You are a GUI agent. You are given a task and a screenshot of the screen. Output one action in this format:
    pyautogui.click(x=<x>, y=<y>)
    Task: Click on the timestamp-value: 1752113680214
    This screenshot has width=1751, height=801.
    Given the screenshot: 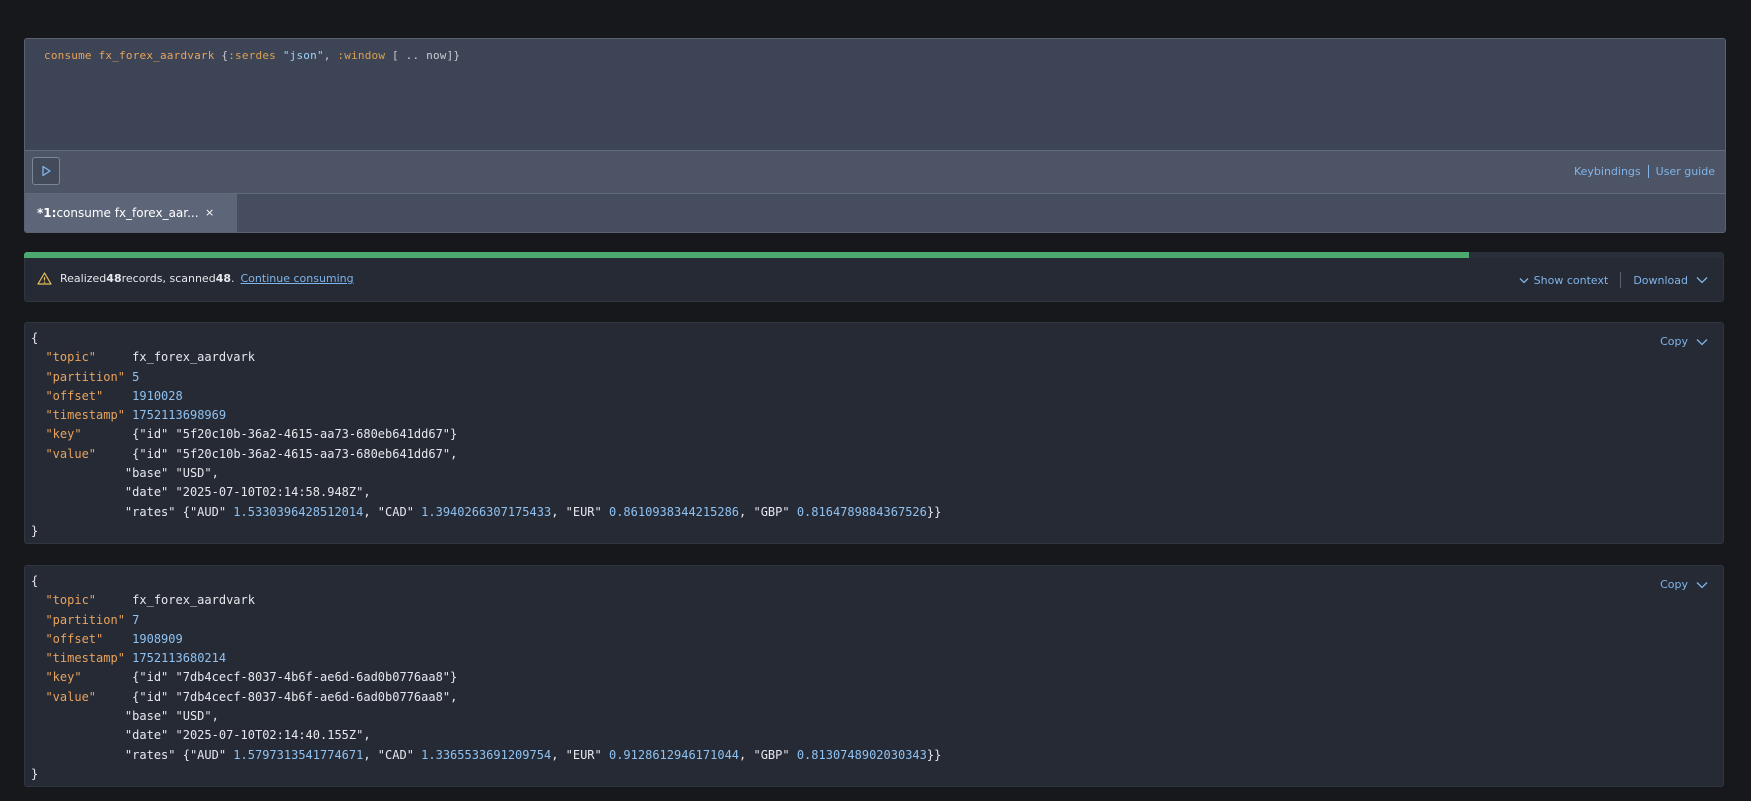 What is the action you would take?
    pyautogui.click(x=179, y=658)
    